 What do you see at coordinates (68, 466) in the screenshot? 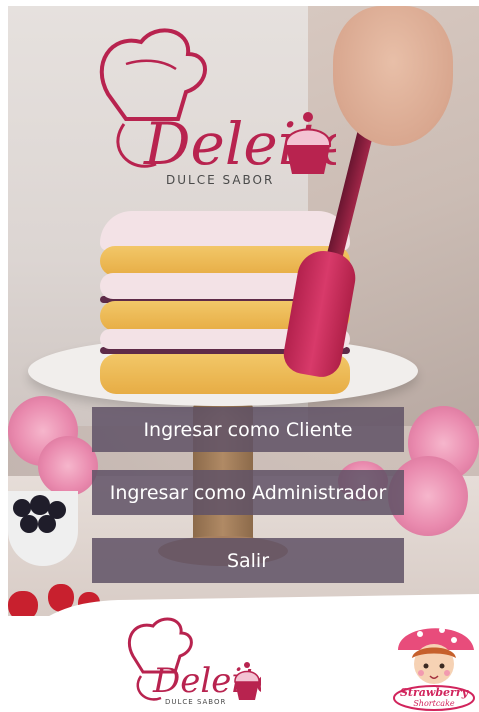
I see `pink-flower` at bounding box center [68, 466].